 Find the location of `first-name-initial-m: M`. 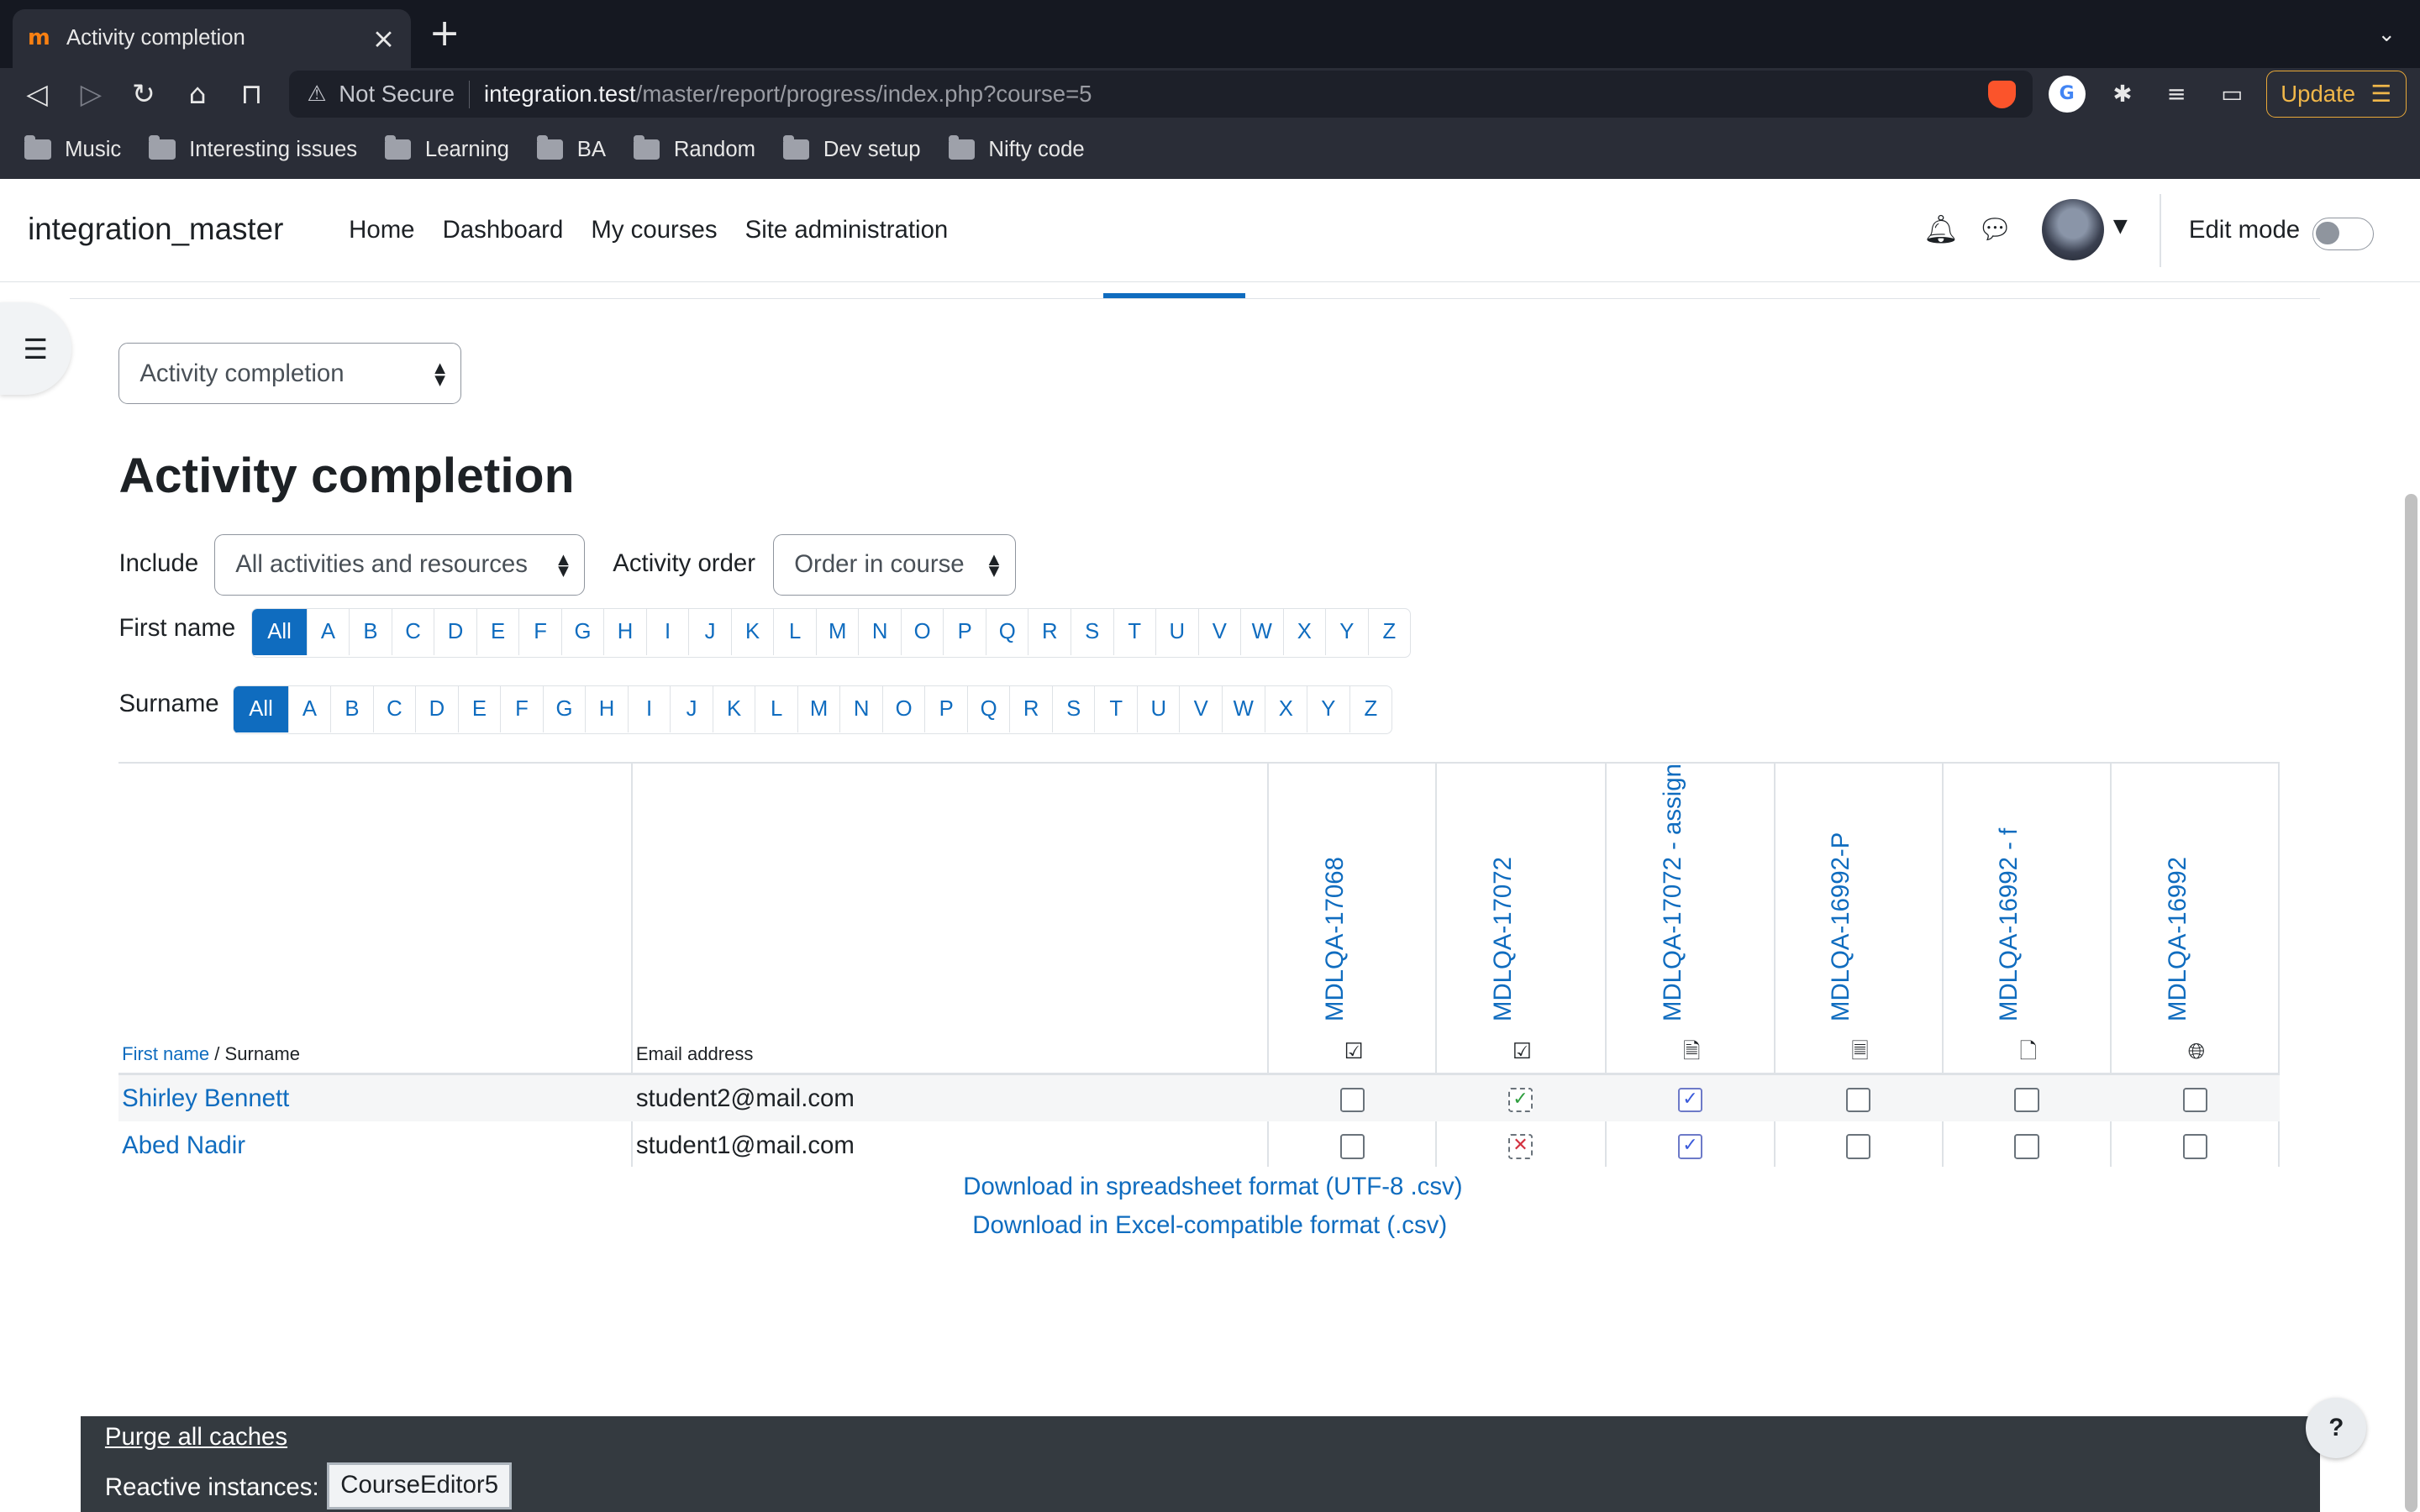

first-name-initial-m: M is located at coordinates (837, 631).